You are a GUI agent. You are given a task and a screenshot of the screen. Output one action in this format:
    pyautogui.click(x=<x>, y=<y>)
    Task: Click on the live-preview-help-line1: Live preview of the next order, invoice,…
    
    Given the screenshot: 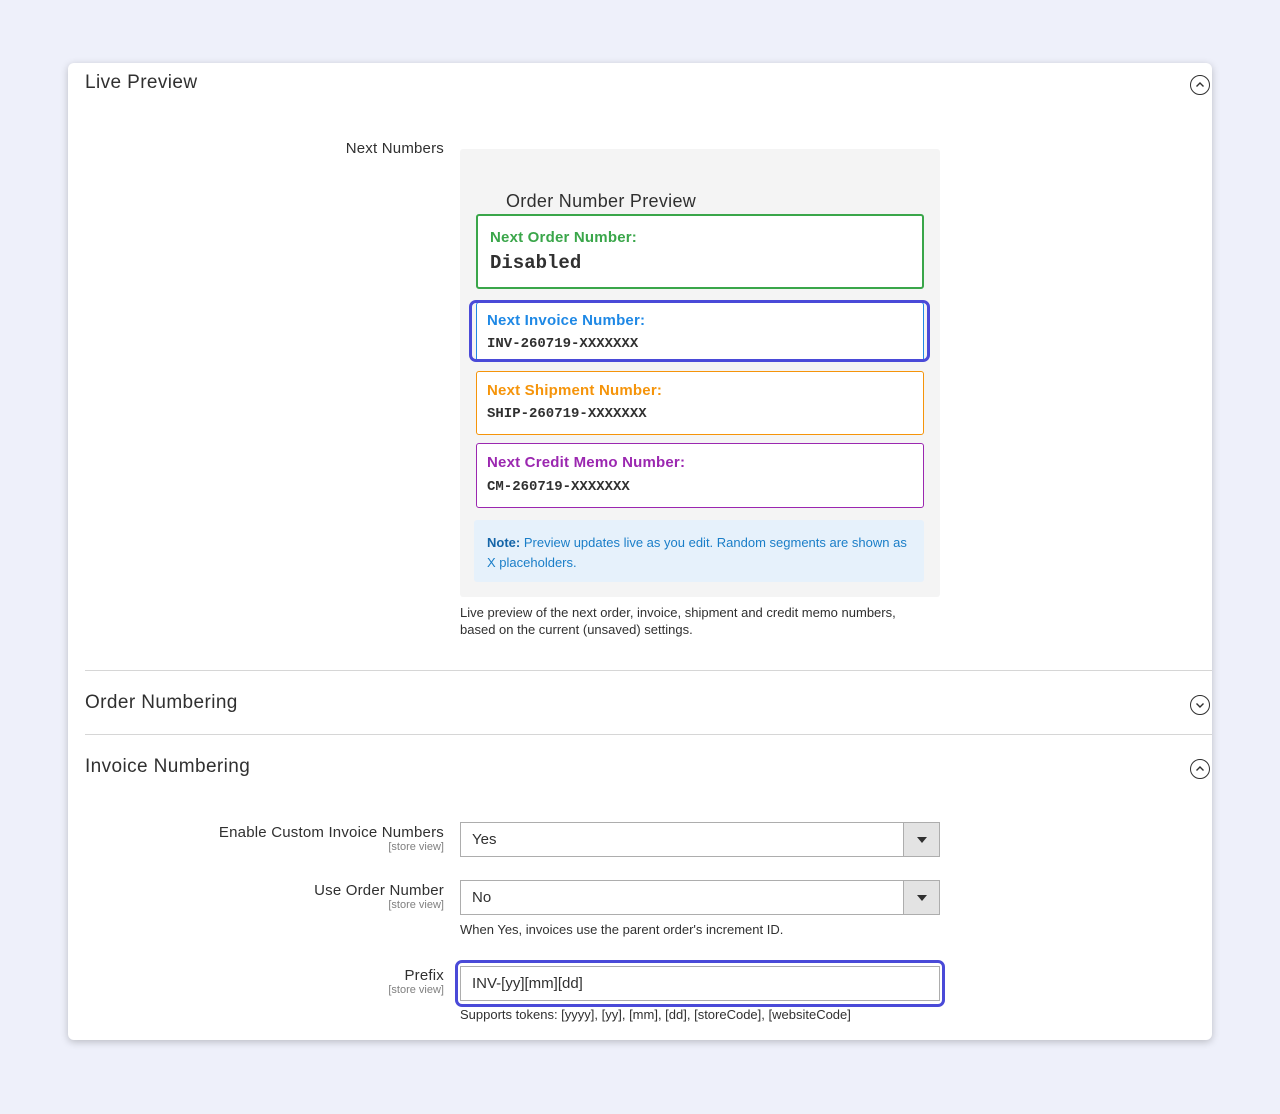 What is the action you would take?
    pyautogui.click(x=678, y=612)
    